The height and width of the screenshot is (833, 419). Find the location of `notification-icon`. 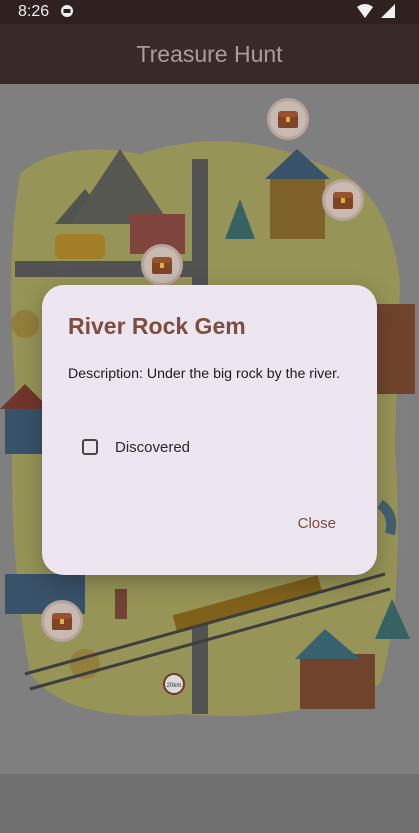

notification-icon is located at coordinates (67, 11).